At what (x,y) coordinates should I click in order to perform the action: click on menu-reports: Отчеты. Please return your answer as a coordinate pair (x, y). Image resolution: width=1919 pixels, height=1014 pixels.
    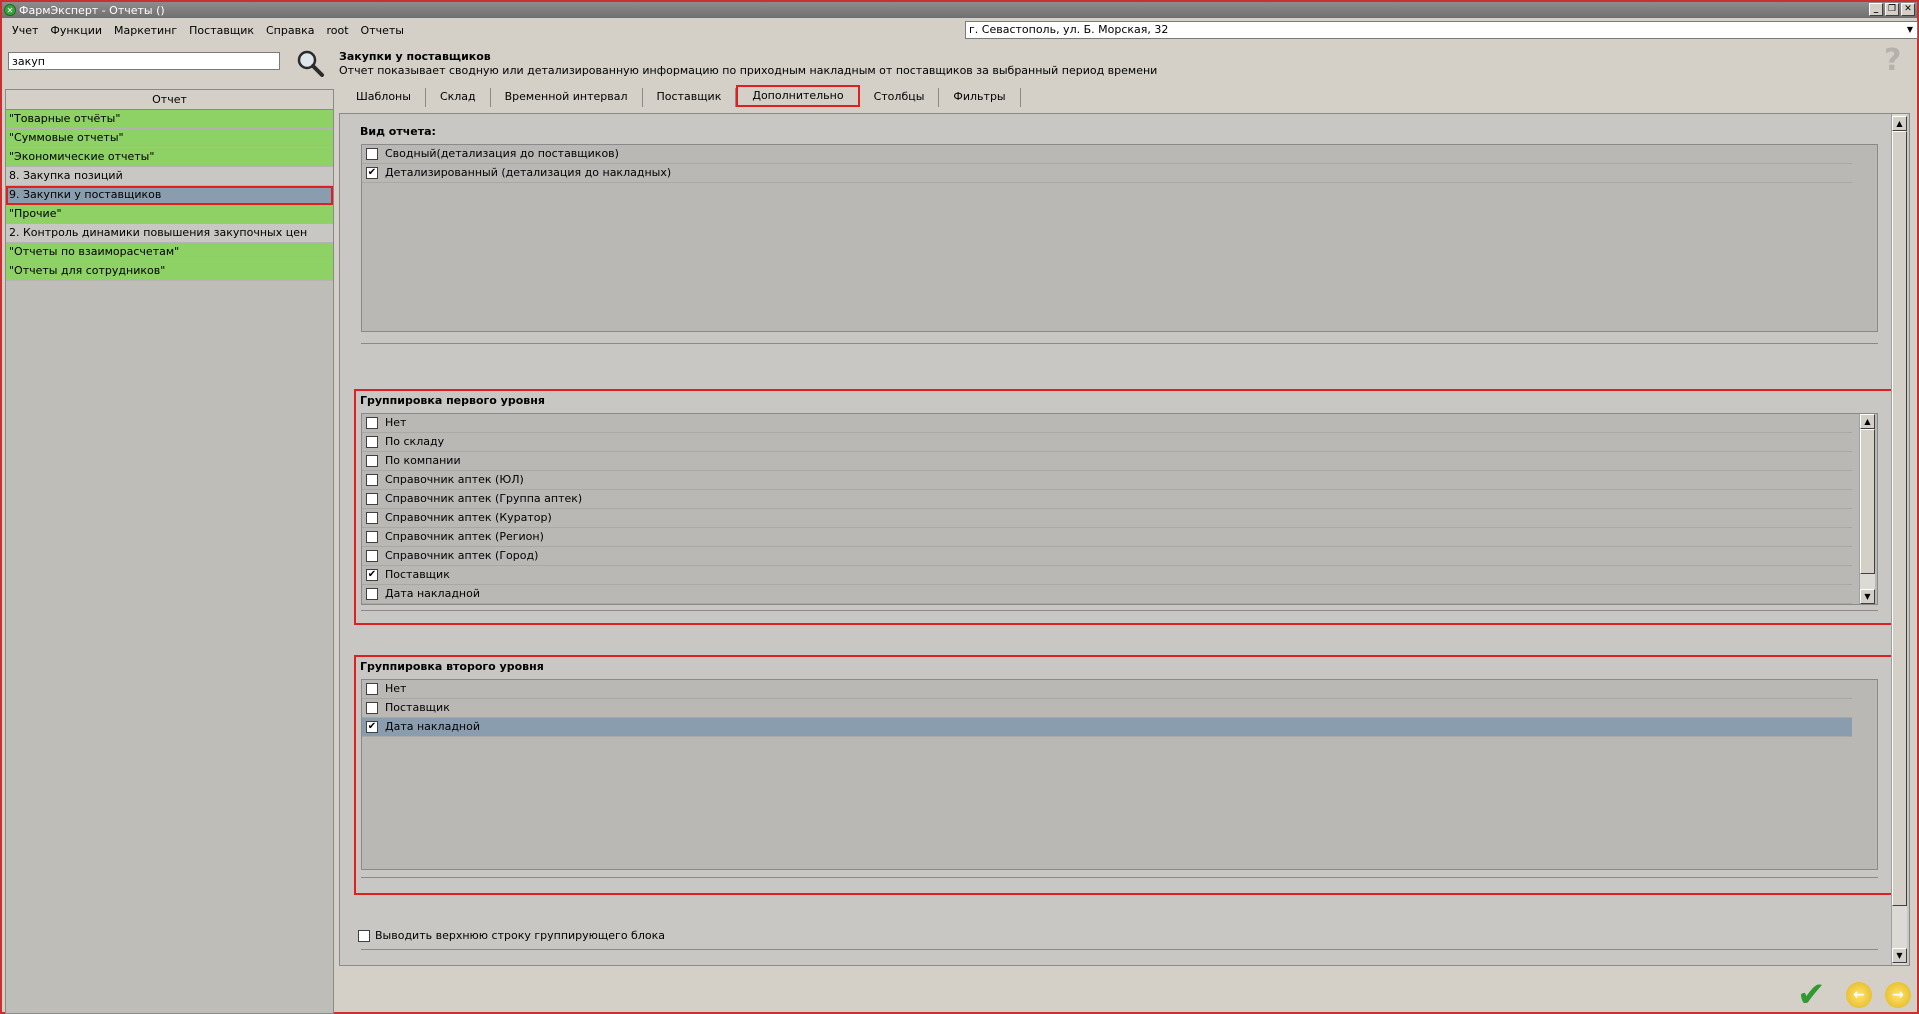
    Looking at the image, I should click on (382, 30).